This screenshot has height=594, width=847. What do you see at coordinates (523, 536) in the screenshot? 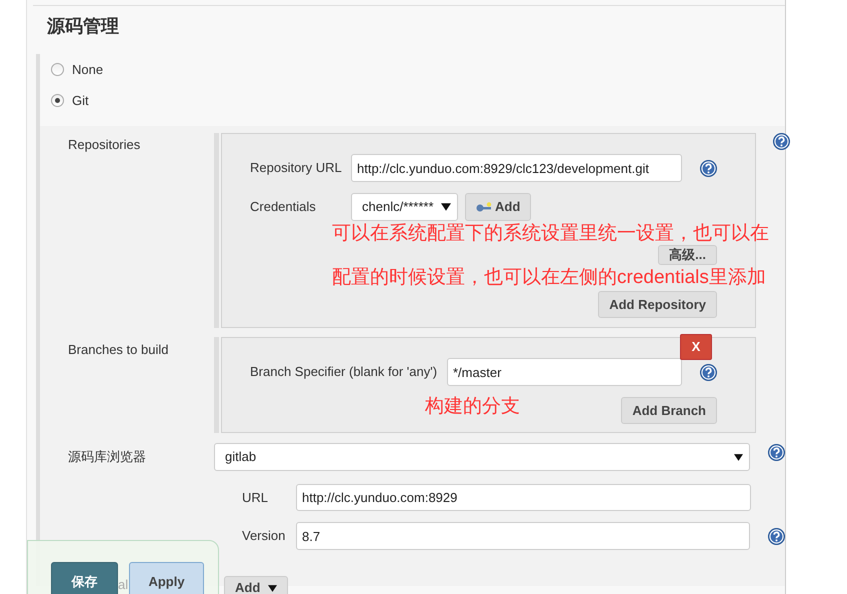
I see `version-field: 8.7` at bounding box center [523, 536].